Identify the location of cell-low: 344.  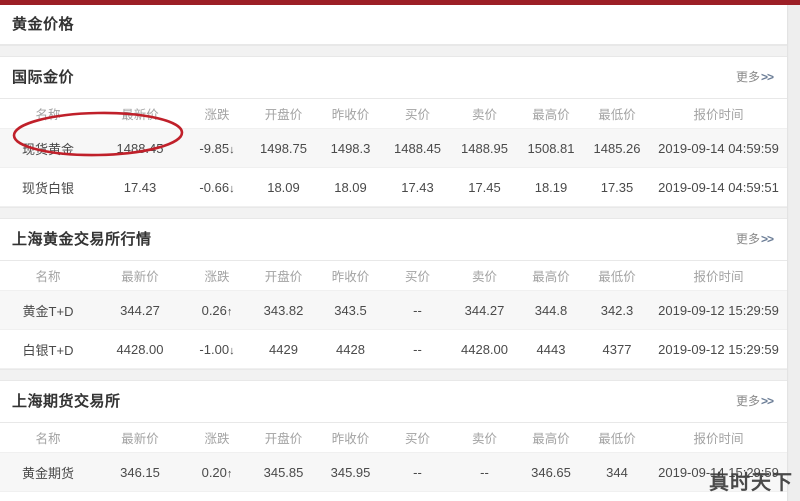
(617, 472).